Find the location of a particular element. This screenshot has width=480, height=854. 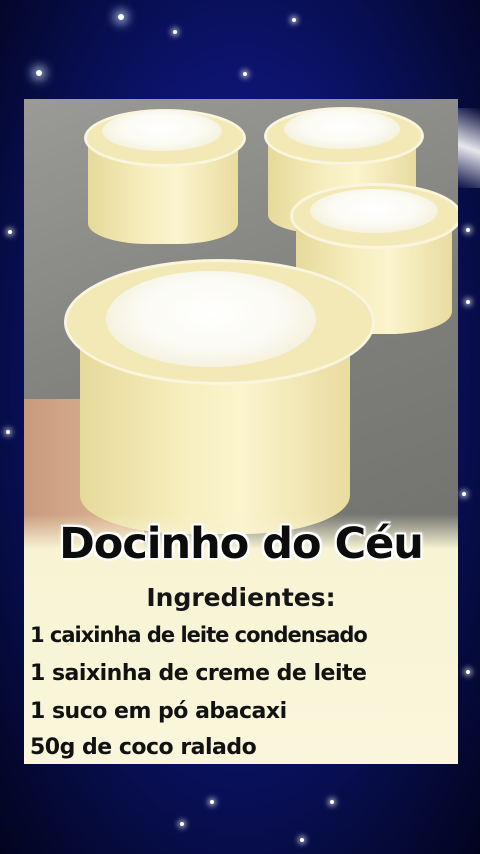

ingredients-heading: Ingredientes: is located at coordinates (241, 597).